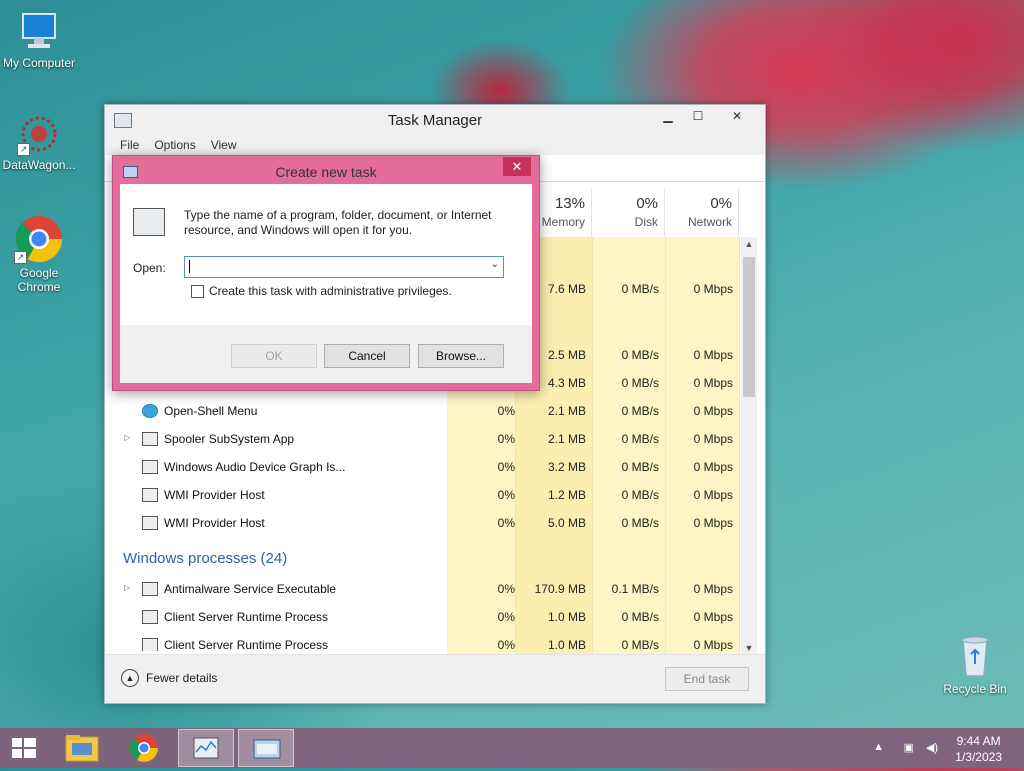  I want to click on open-input: ⌄, so click(344, 267).